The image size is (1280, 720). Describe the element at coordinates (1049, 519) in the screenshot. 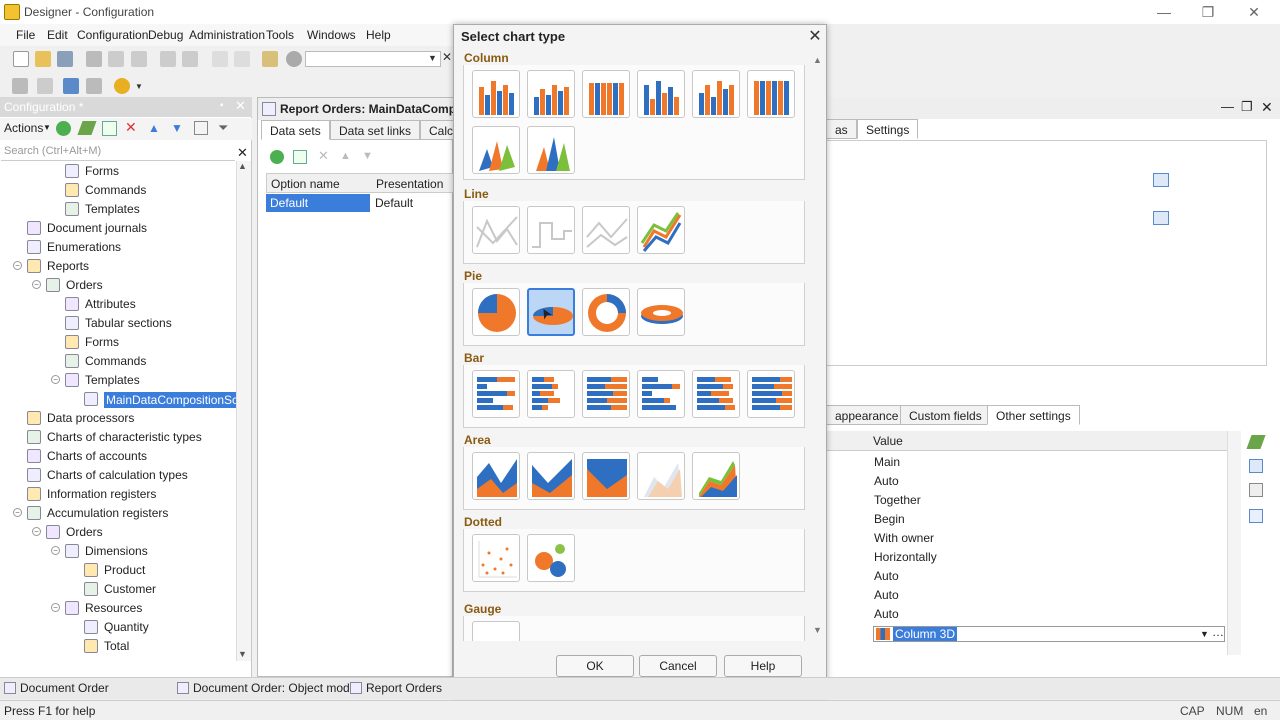

I see `table-row: Begin` at that location.